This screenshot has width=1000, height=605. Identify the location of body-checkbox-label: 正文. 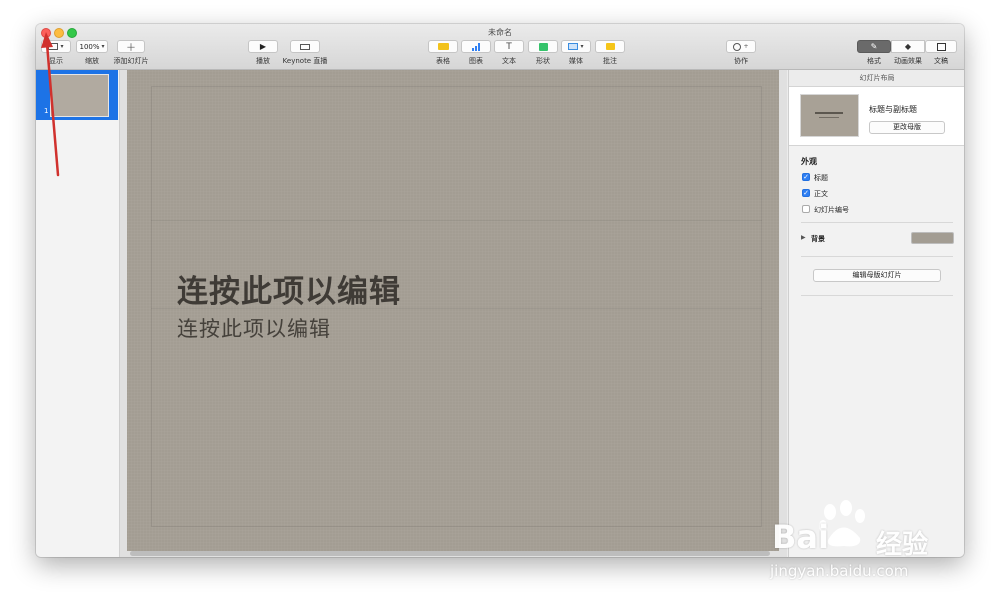
(821, 194).